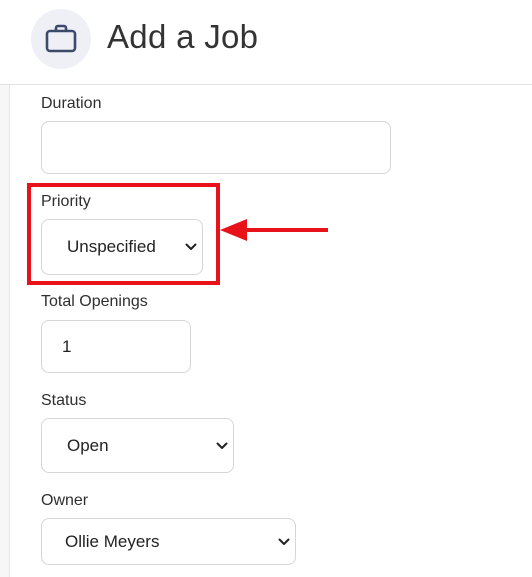 Image resolution: width=532 pixels, height=577 pixels. I want to click on duration-input, so click(216, 147).